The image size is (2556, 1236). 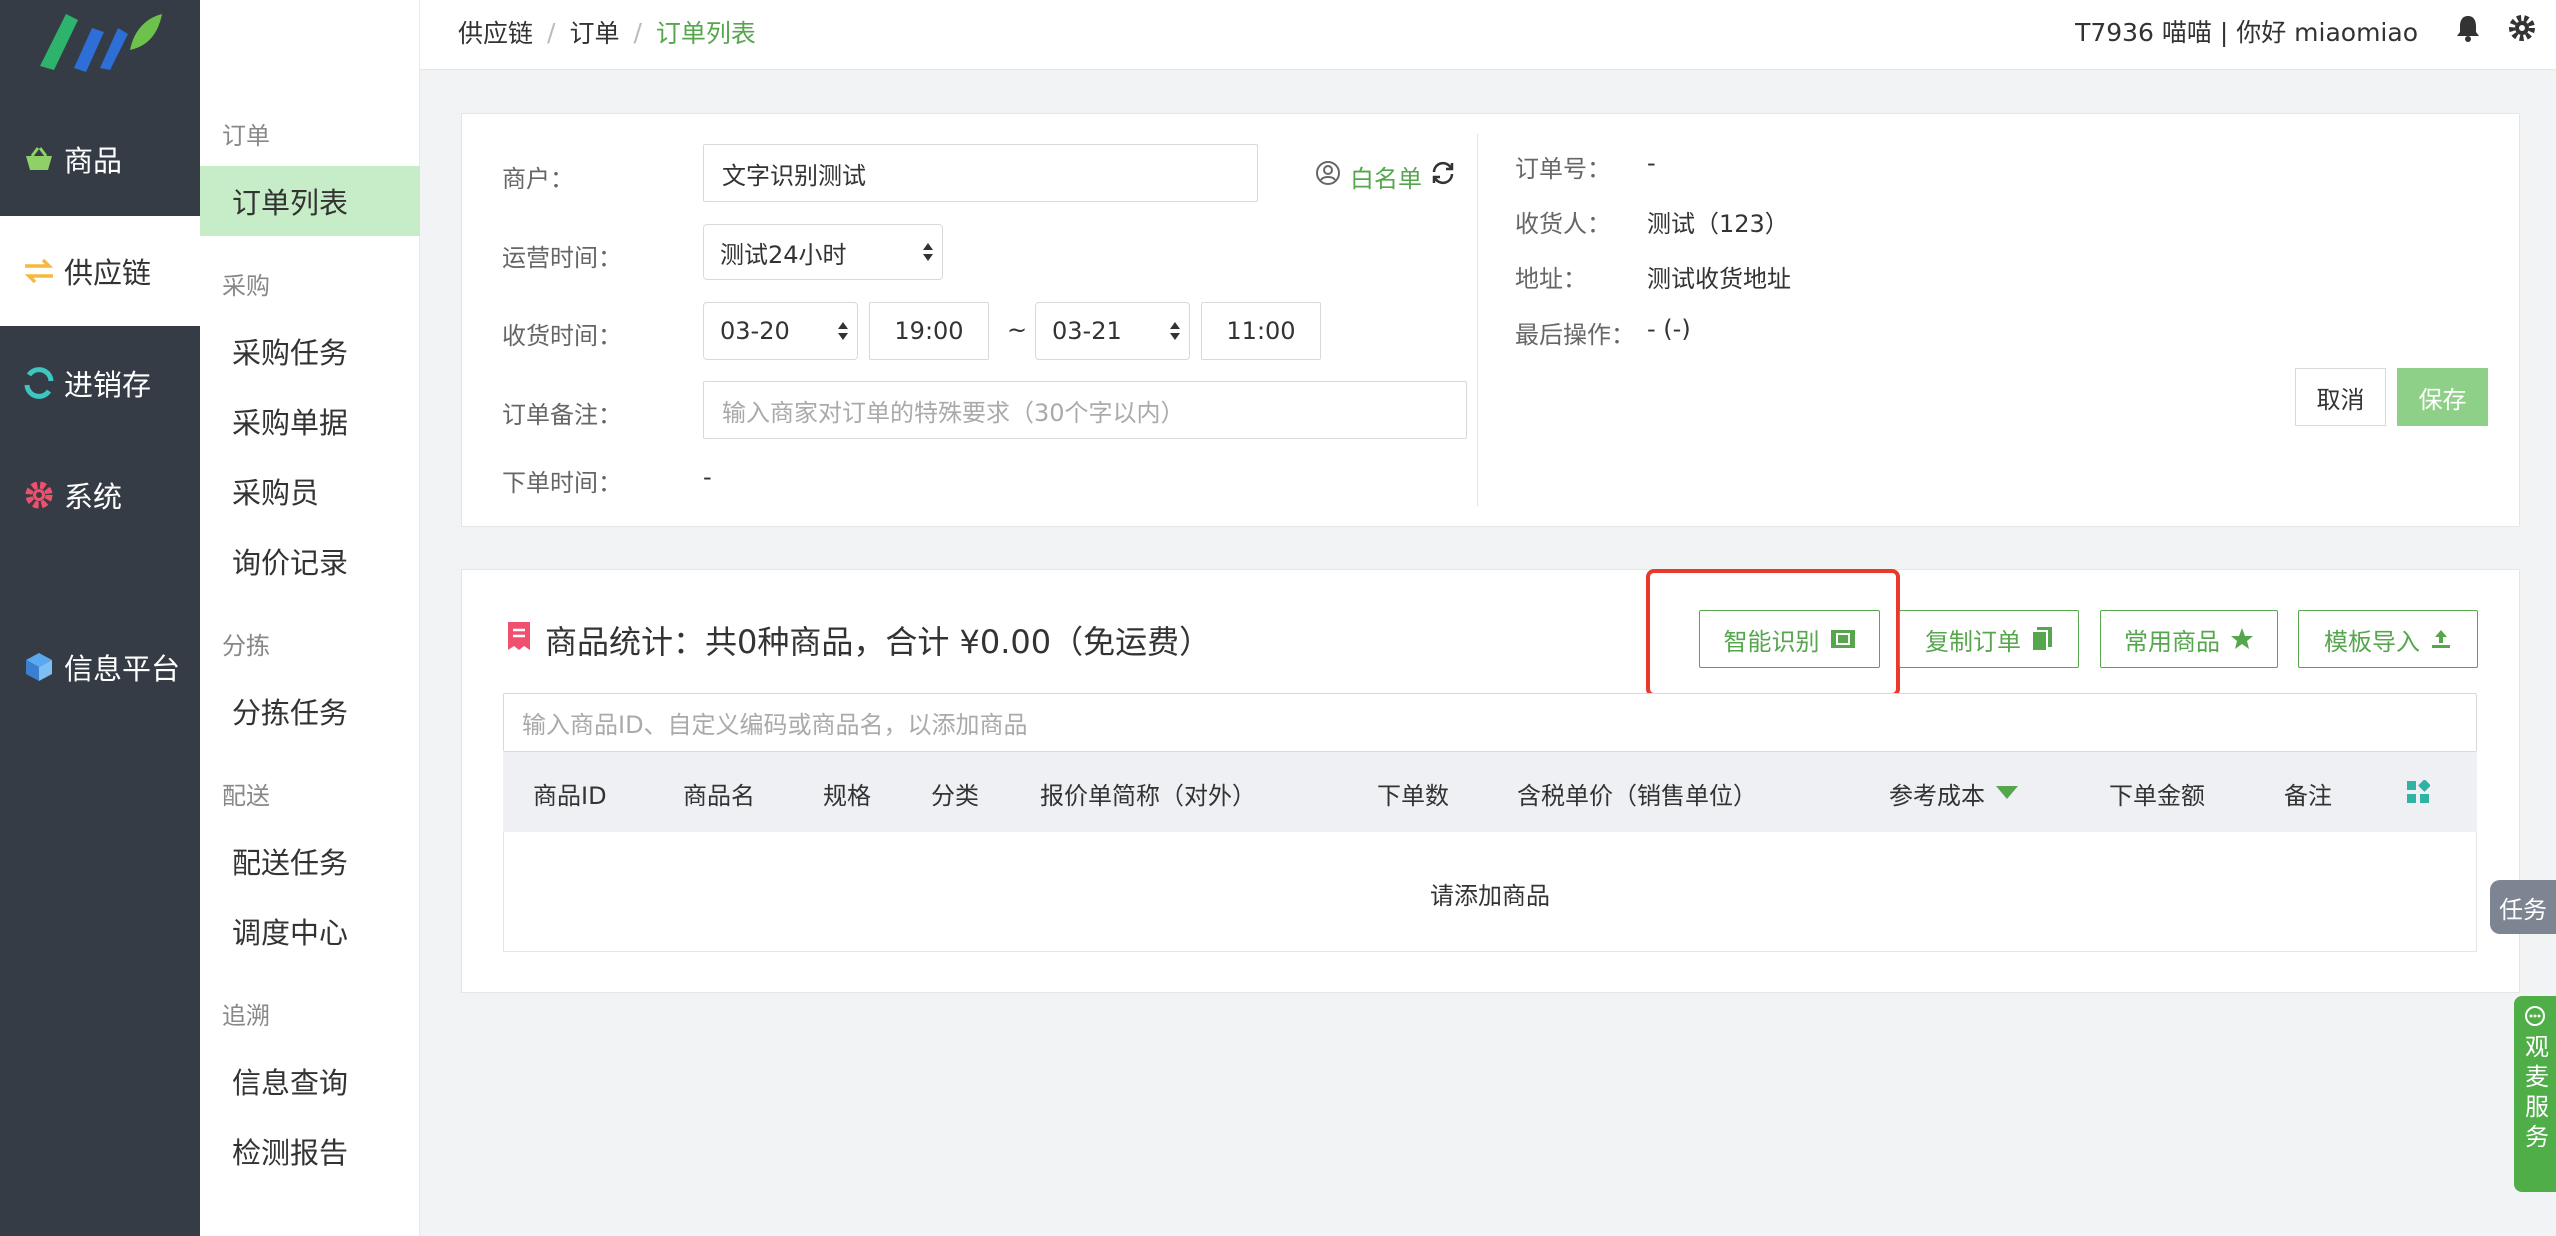 I want to click on copy-order-button: 复制订单, so click(x=1989, y=639).